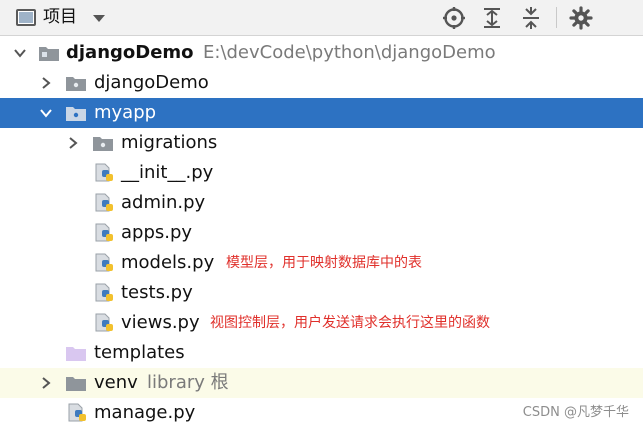 The width and height of the screenshot is (643, 429). I want to click on tree-row-myapp: myapp, so click(321, 113).